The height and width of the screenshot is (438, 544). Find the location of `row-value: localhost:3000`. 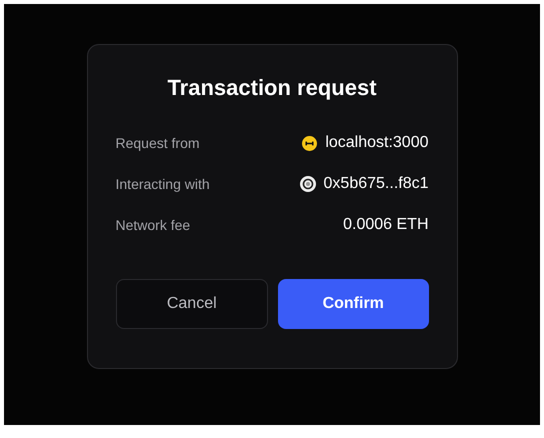

row-value: localhost:3000 is located at coordinates (376, 143).